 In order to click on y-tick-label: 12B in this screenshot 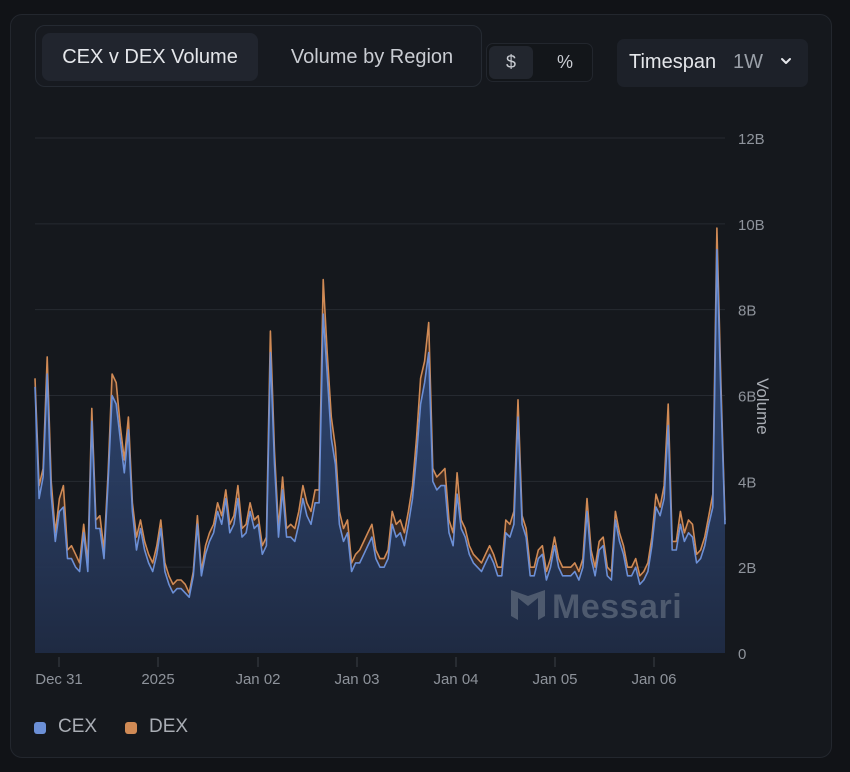, I will do `click(751, 139)`.